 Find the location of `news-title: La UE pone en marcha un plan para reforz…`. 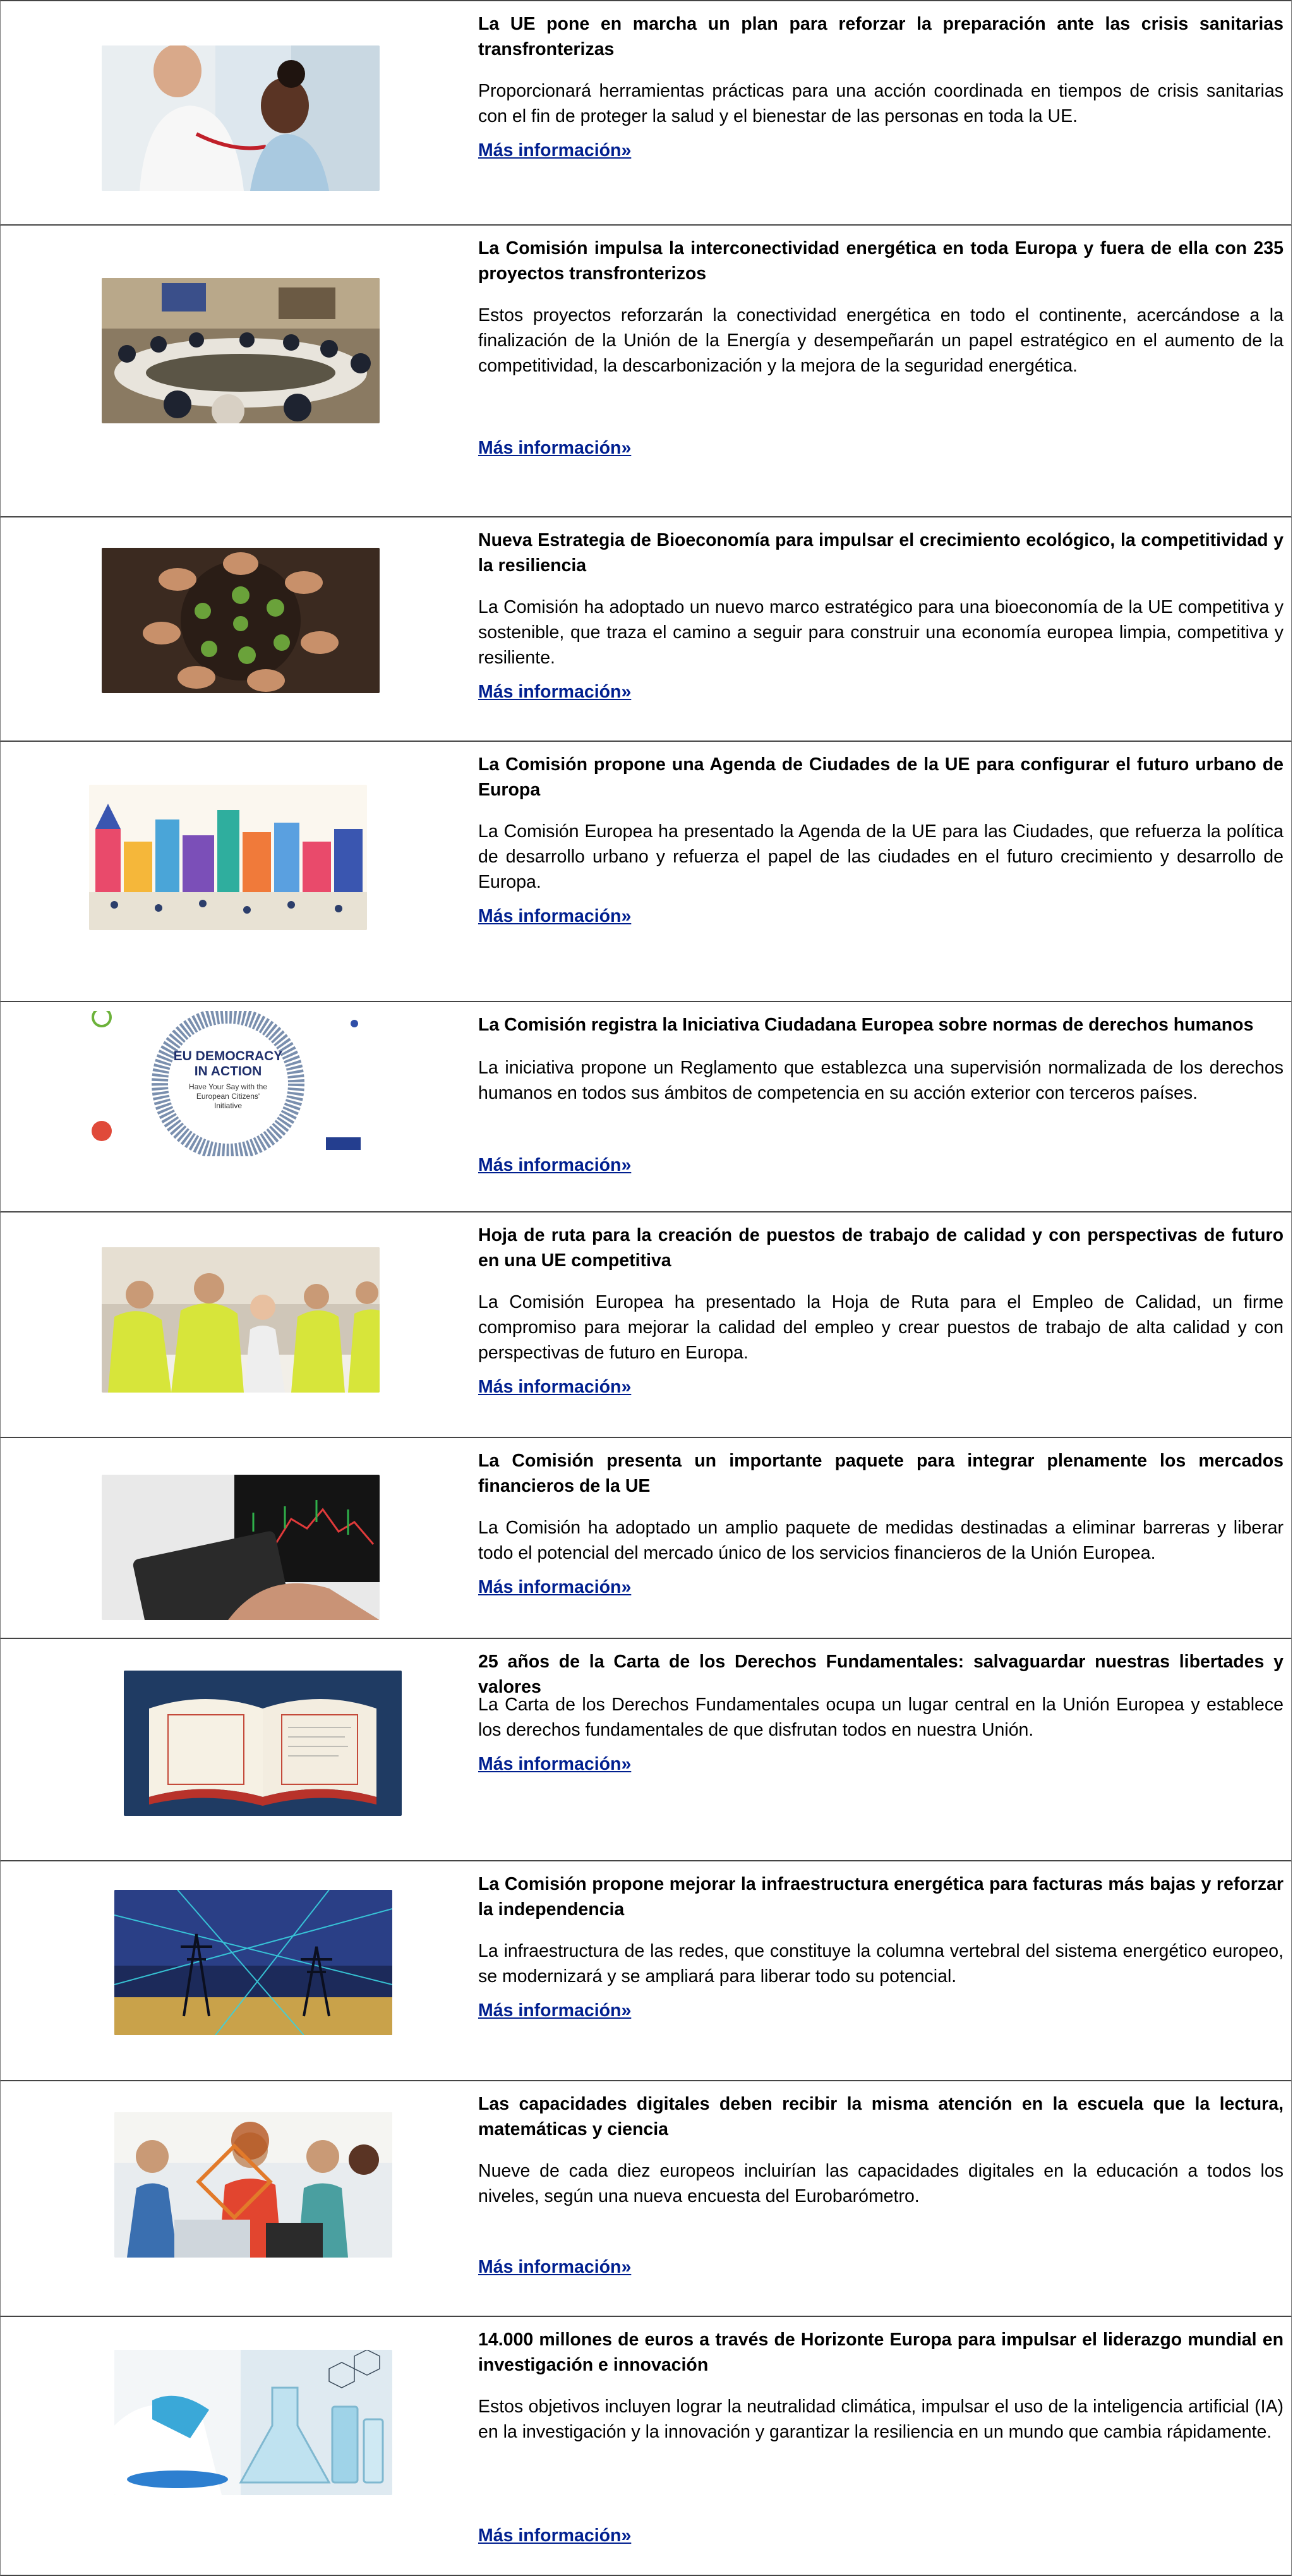

news-title: La UE pone en marcha un plan para reforz… is located at coordinates (881, 36).